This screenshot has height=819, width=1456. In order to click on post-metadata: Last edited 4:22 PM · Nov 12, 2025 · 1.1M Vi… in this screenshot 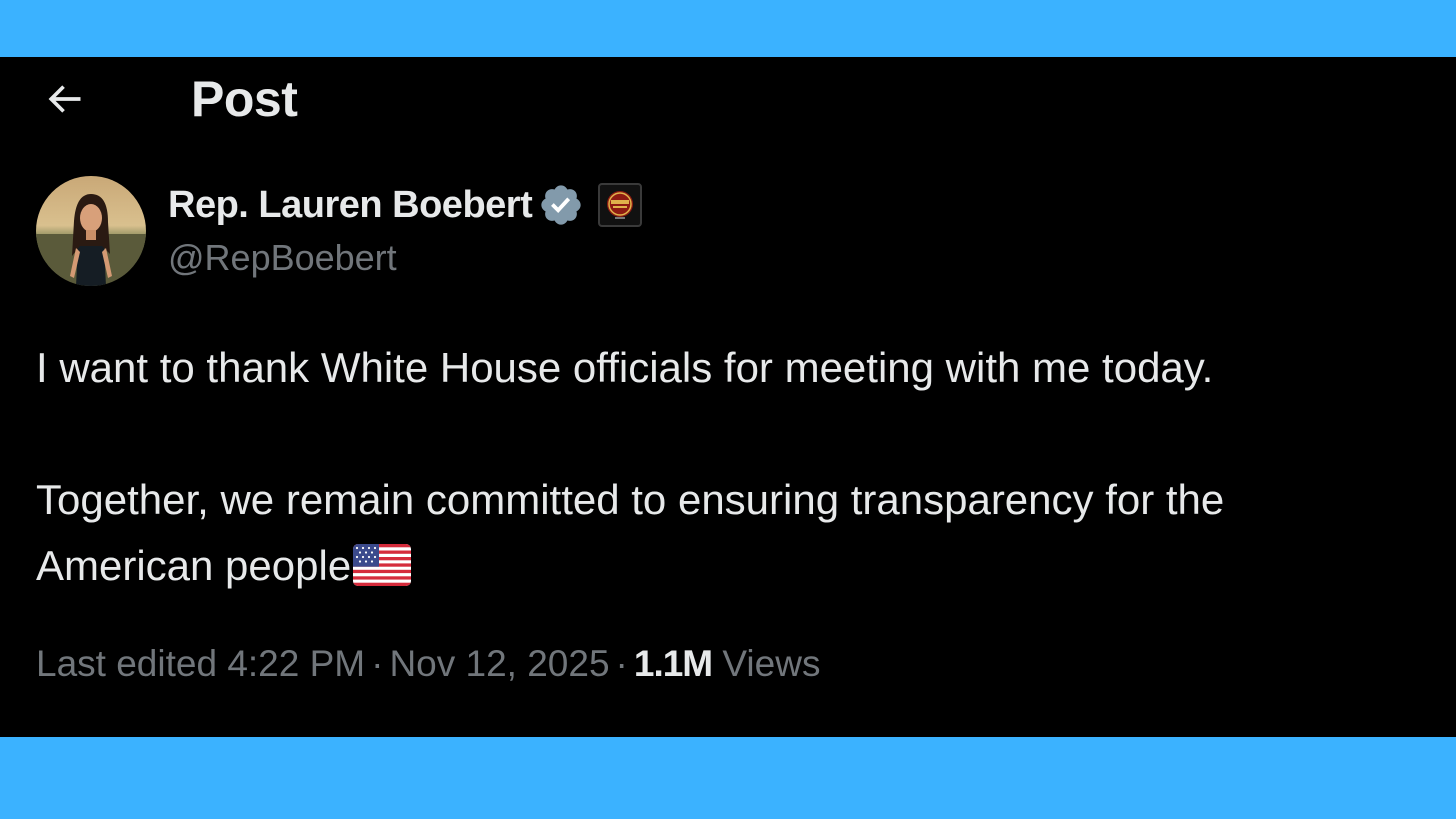, I will do `click(428, 664)`.